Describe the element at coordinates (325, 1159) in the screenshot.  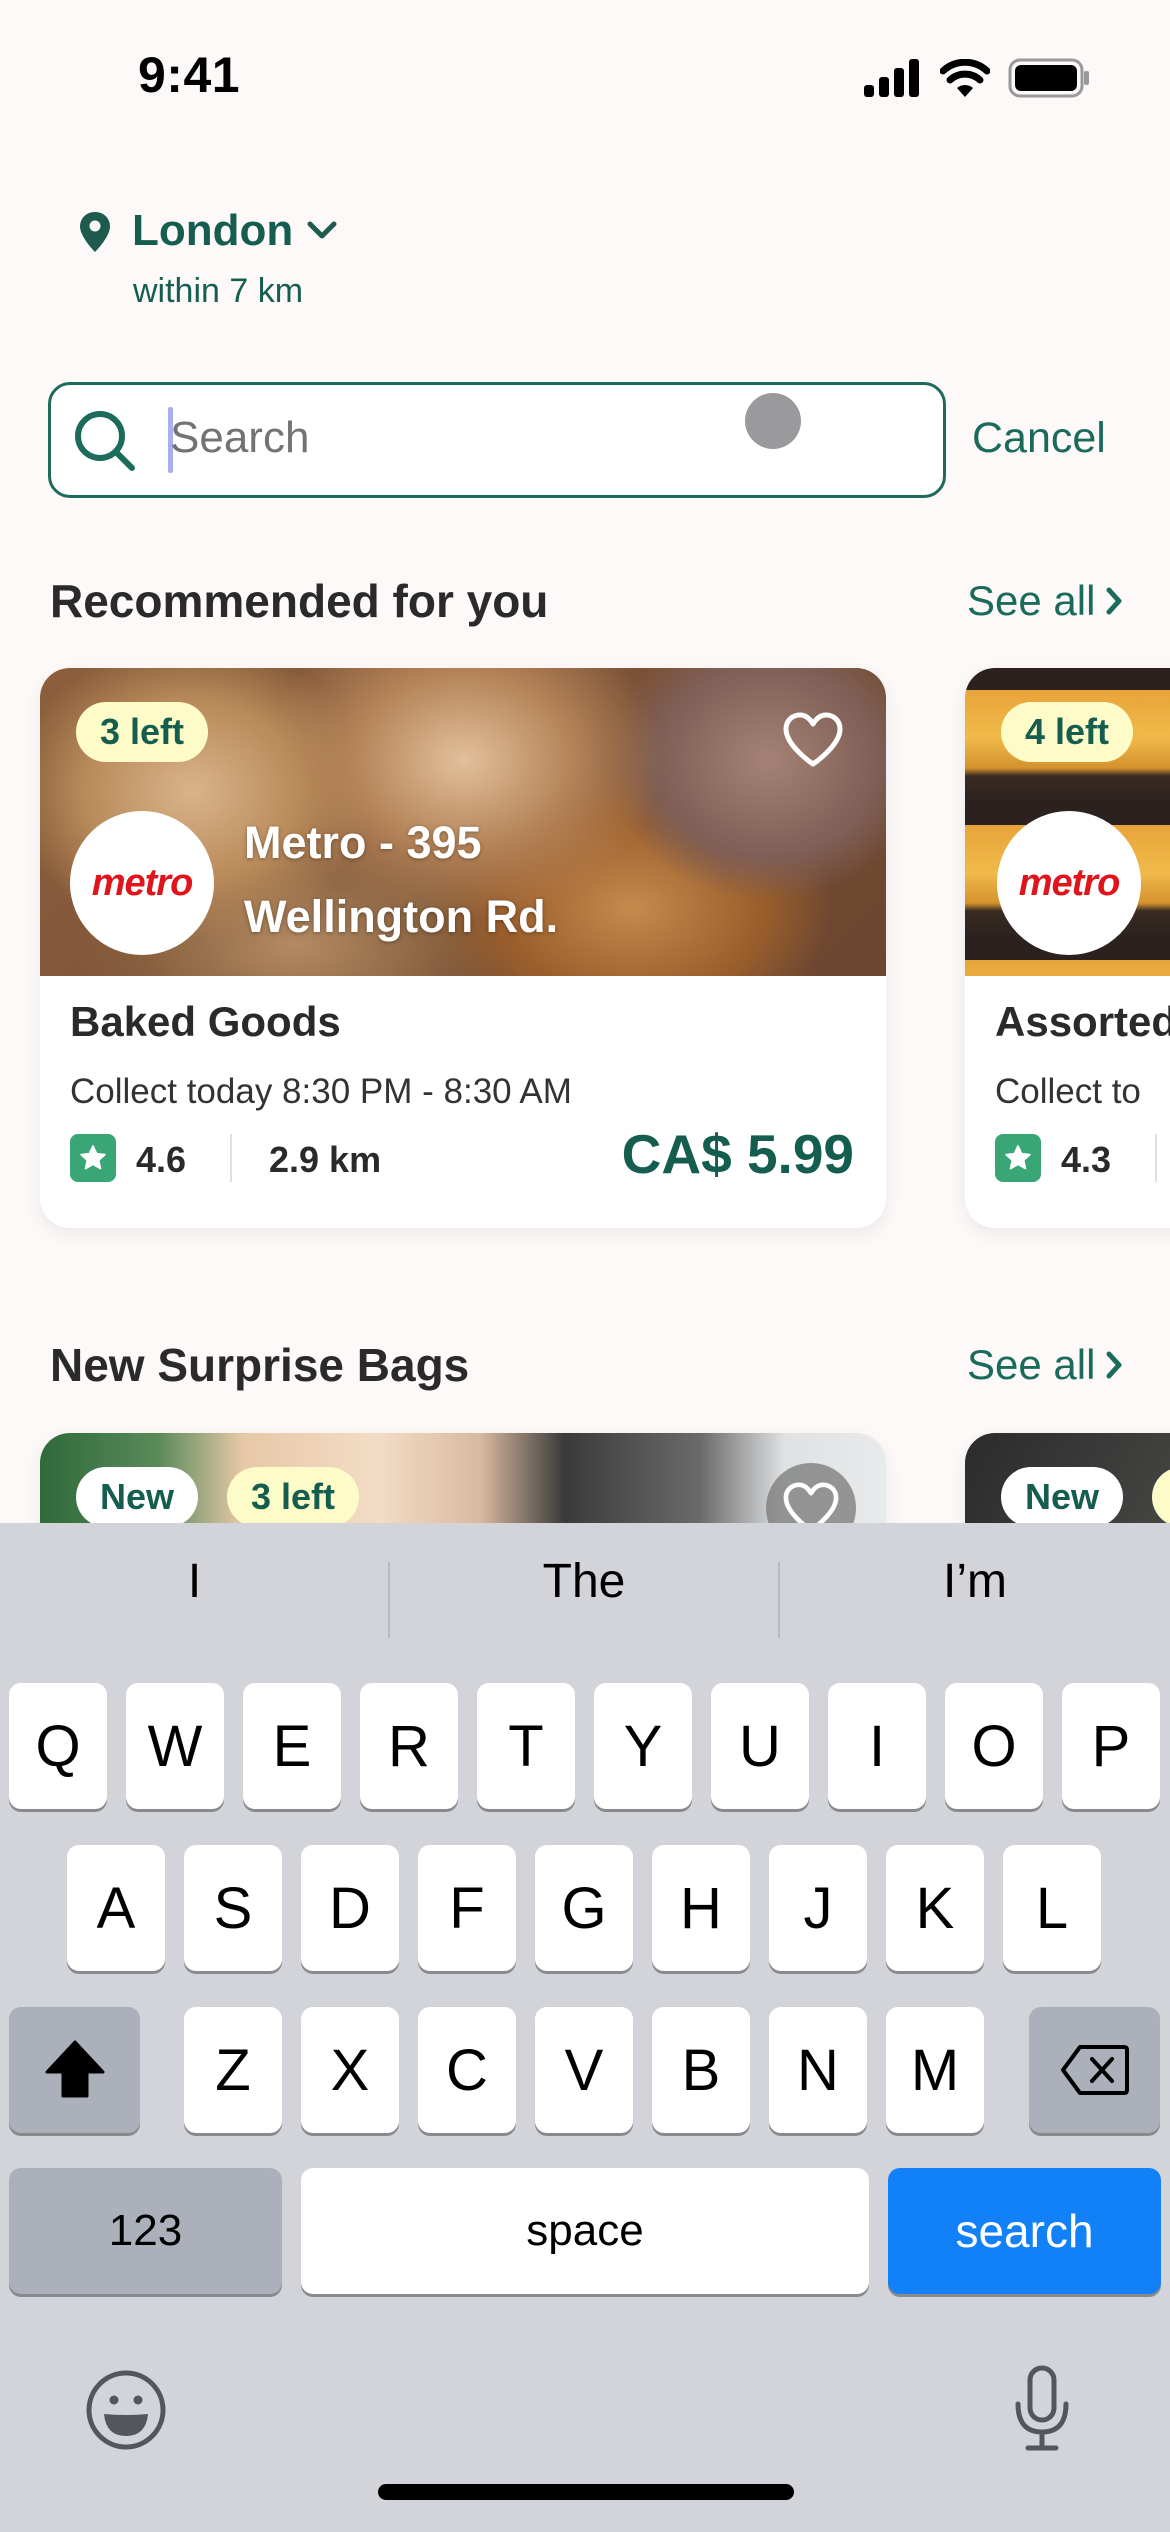
I see `distance: 2.9 km` at that location.